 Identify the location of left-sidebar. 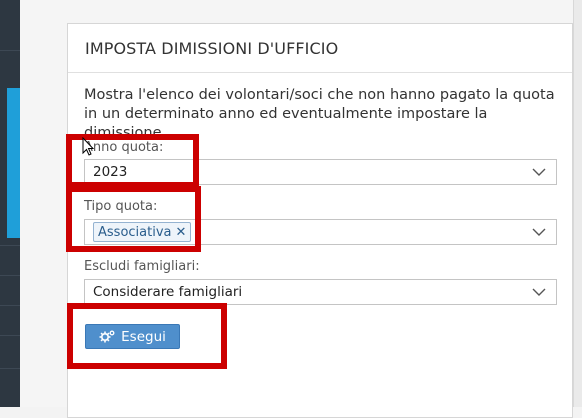
(10, 203).